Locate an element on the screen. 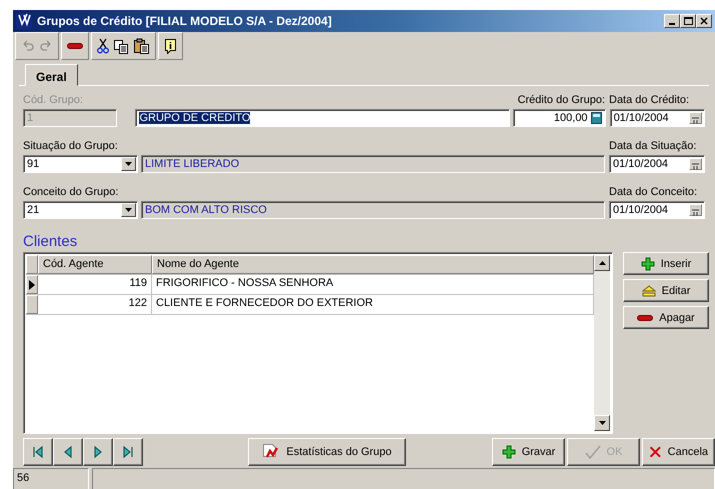 Image resolution: width=715 pixels, height=489 pixels. combo-box: 21 is located at coordinates (80, 210).